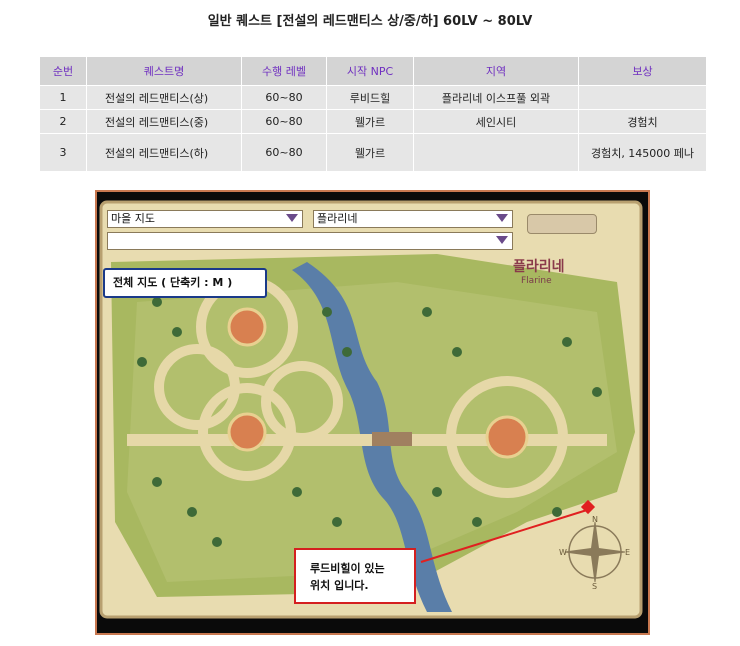 Image resolution: width=740 pixels, height=646 pixels. What do you see at coordinates (355, 576) in the screenshot?
I see `npc-location-callout: 루드비힐이 있는 위치 입니다.` at bounding box center [355, 576].